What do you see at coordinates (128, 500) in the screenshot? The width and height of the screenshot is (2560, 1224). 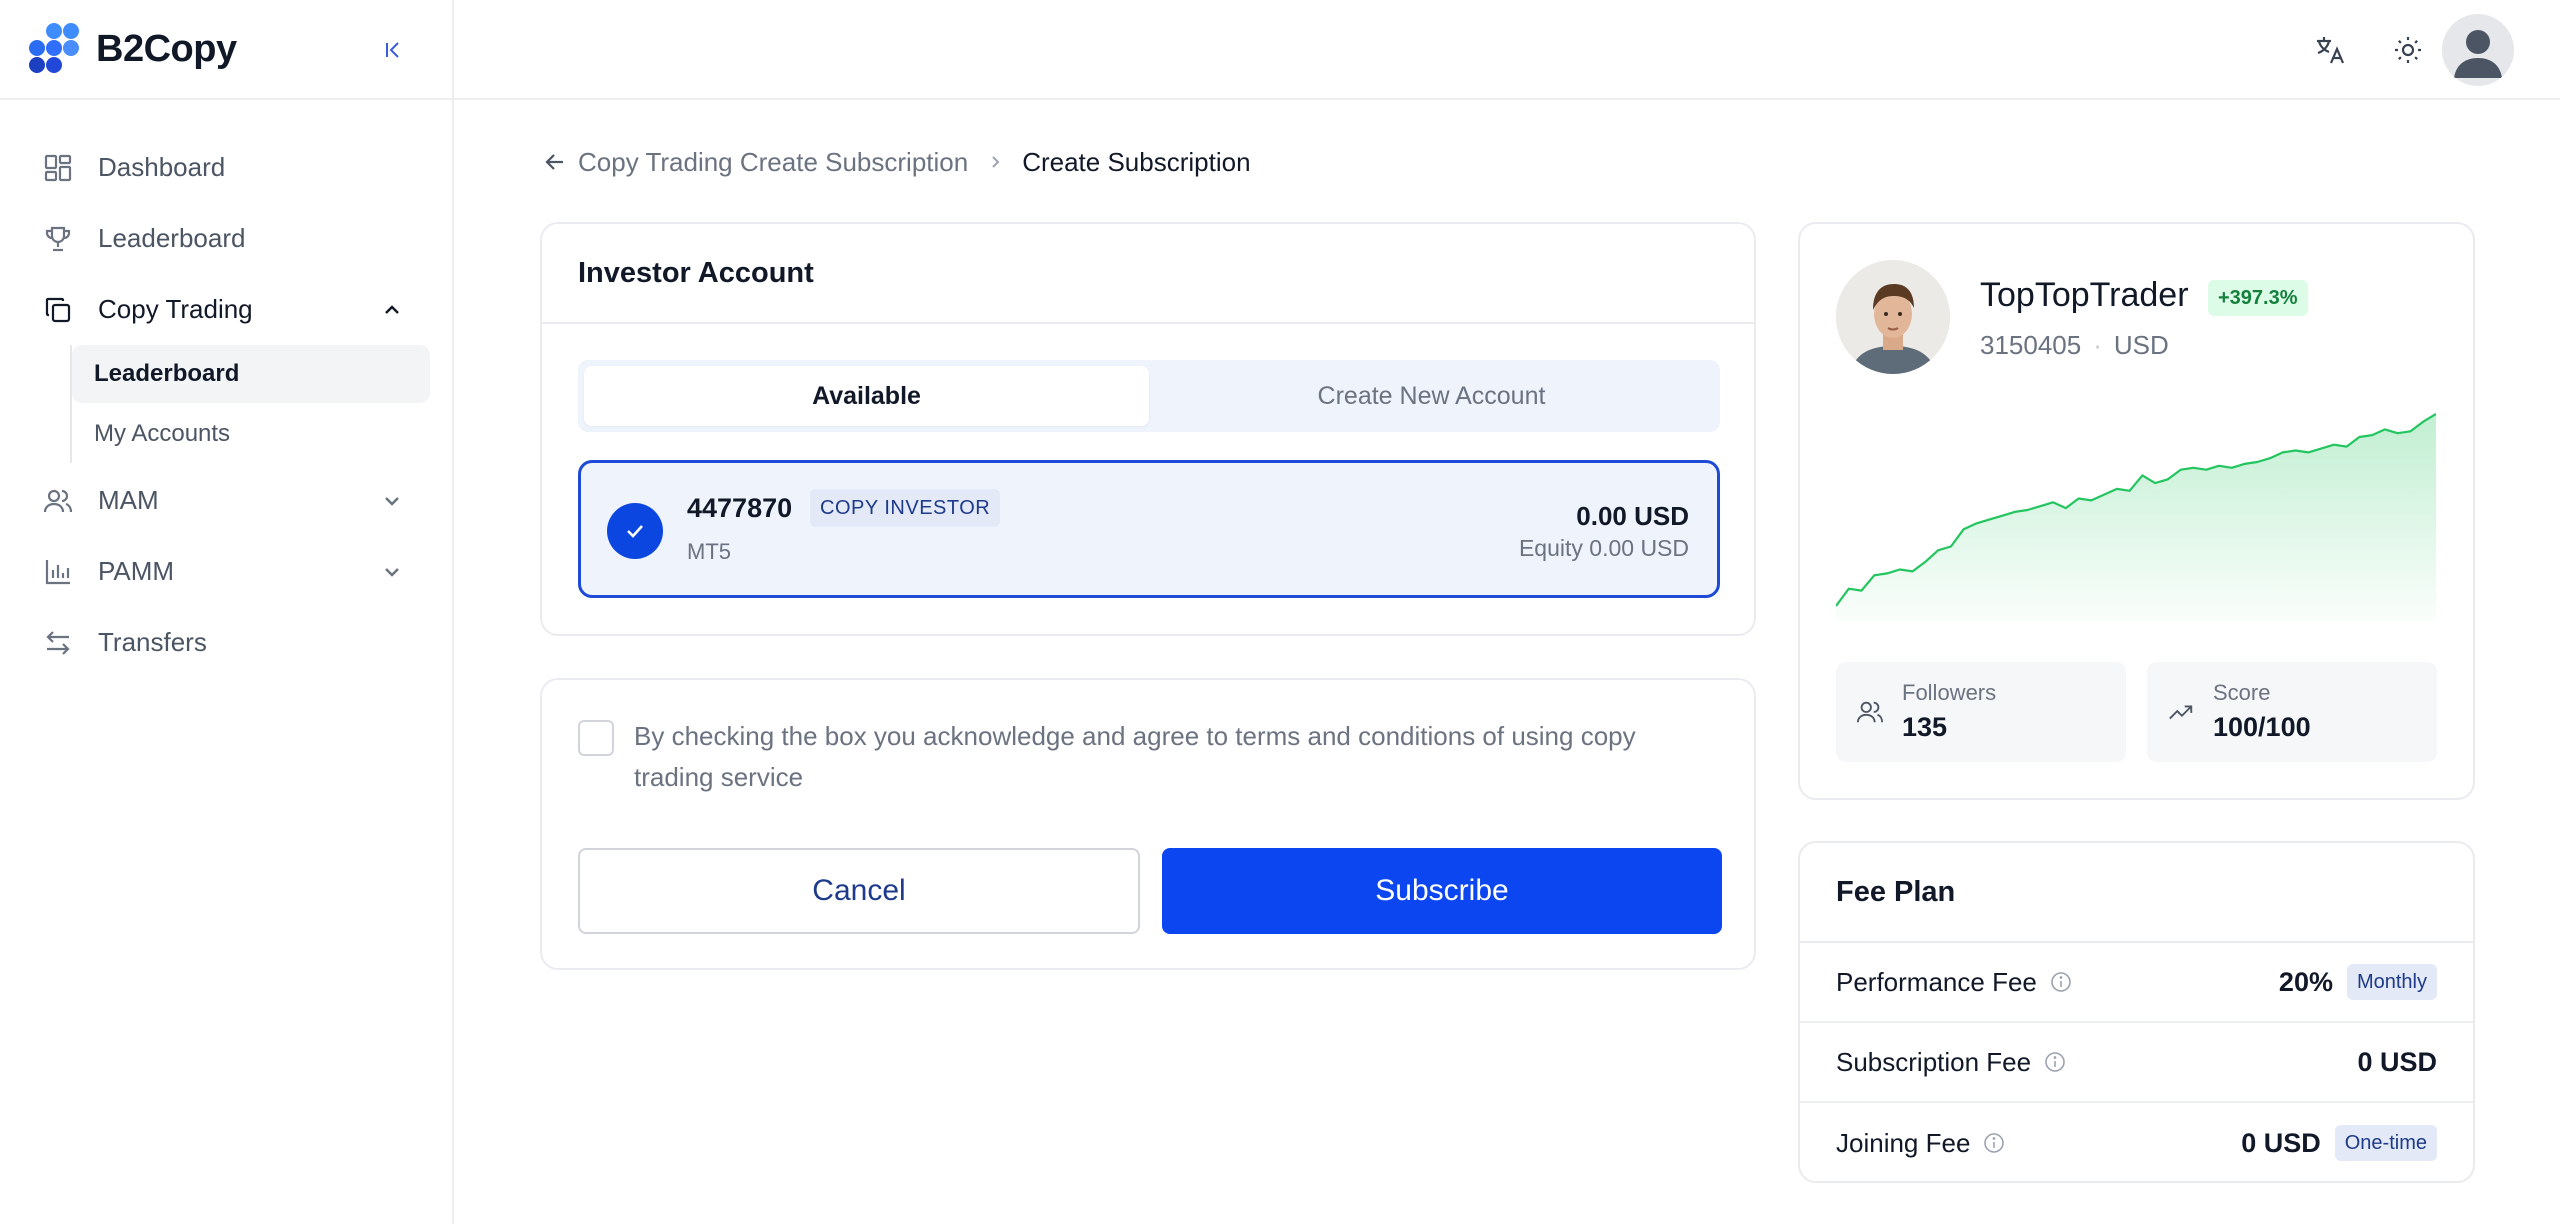 I see `sidebar-item-label: MAM` at bounding box center [128, 500].